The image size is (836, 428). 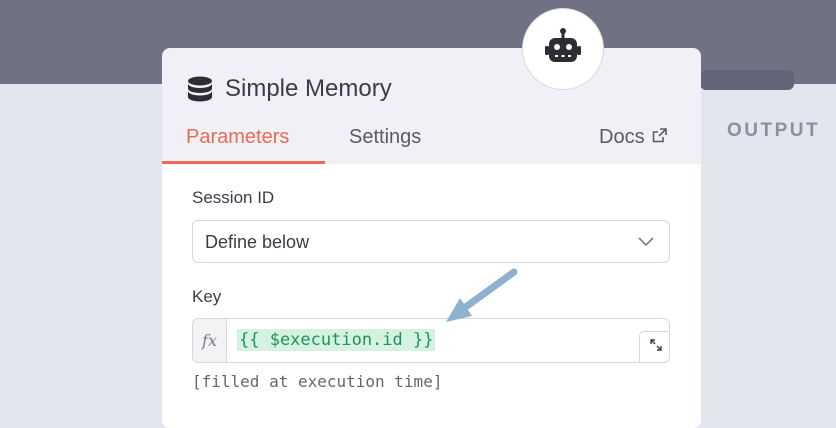 I want to click on output-panel-label: OUTPUT, so click(x=774, y=130).